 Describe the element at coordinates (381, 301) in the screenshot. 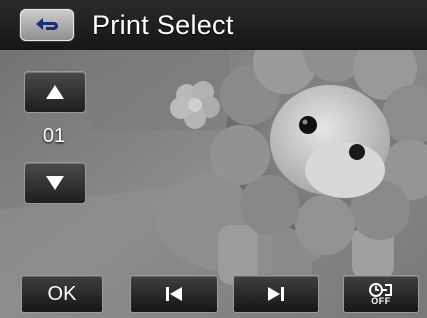

I see `timer-state-label: OFF` at that location.